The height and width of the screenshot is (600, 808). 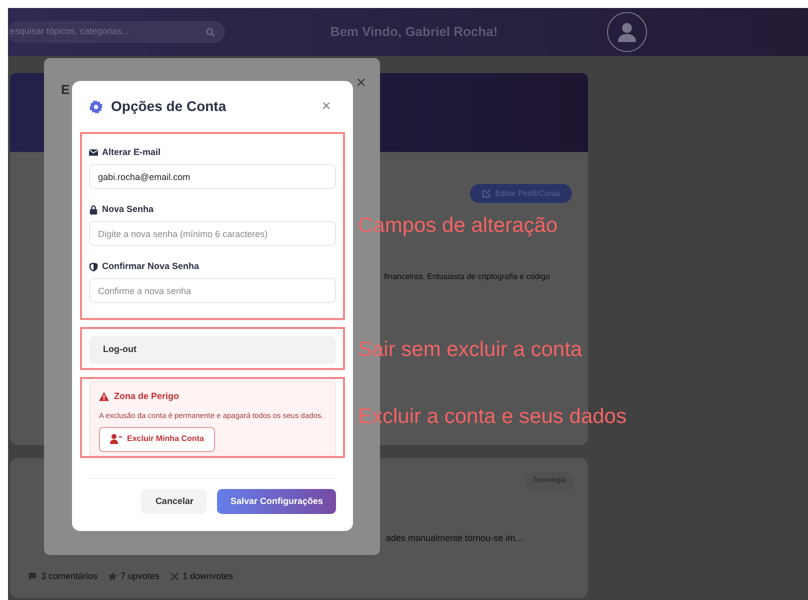 I want to click on star-icon, so click(x=112, y=577).